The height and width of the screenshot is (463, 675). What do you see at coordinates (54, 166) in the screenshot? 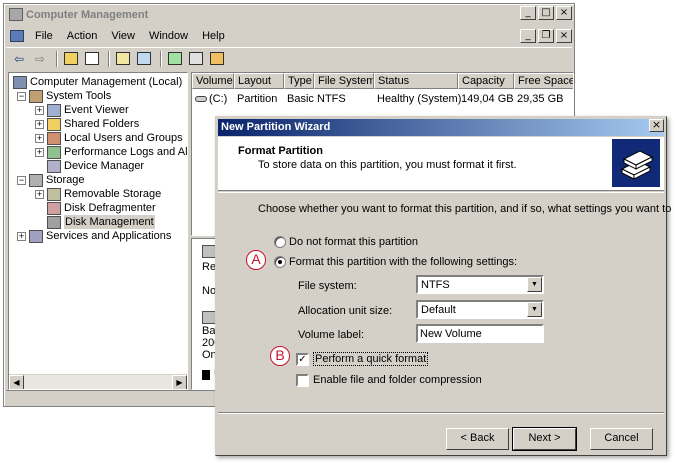
I see `device-manager-icon` at bounding box center [54, 166].